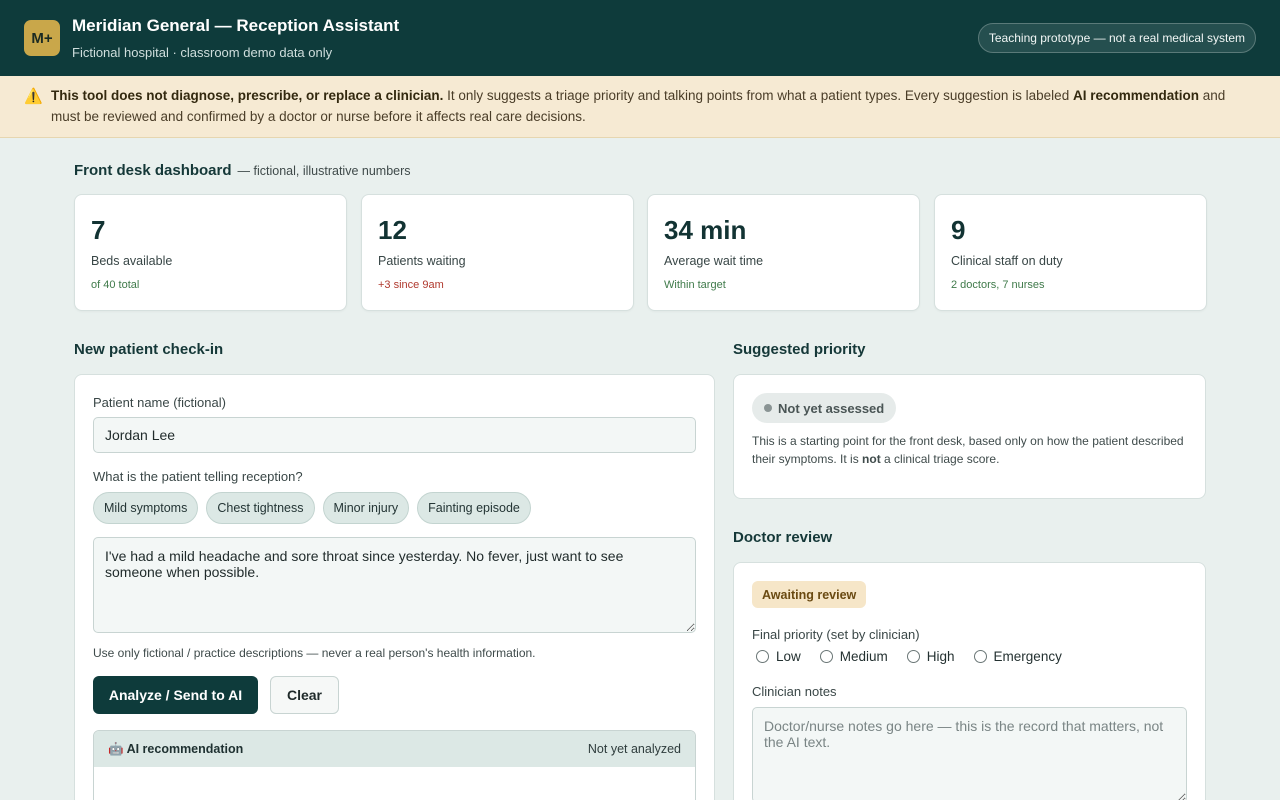  I want to click on priority-option-emergency: Emergency, so click(1017, 656).